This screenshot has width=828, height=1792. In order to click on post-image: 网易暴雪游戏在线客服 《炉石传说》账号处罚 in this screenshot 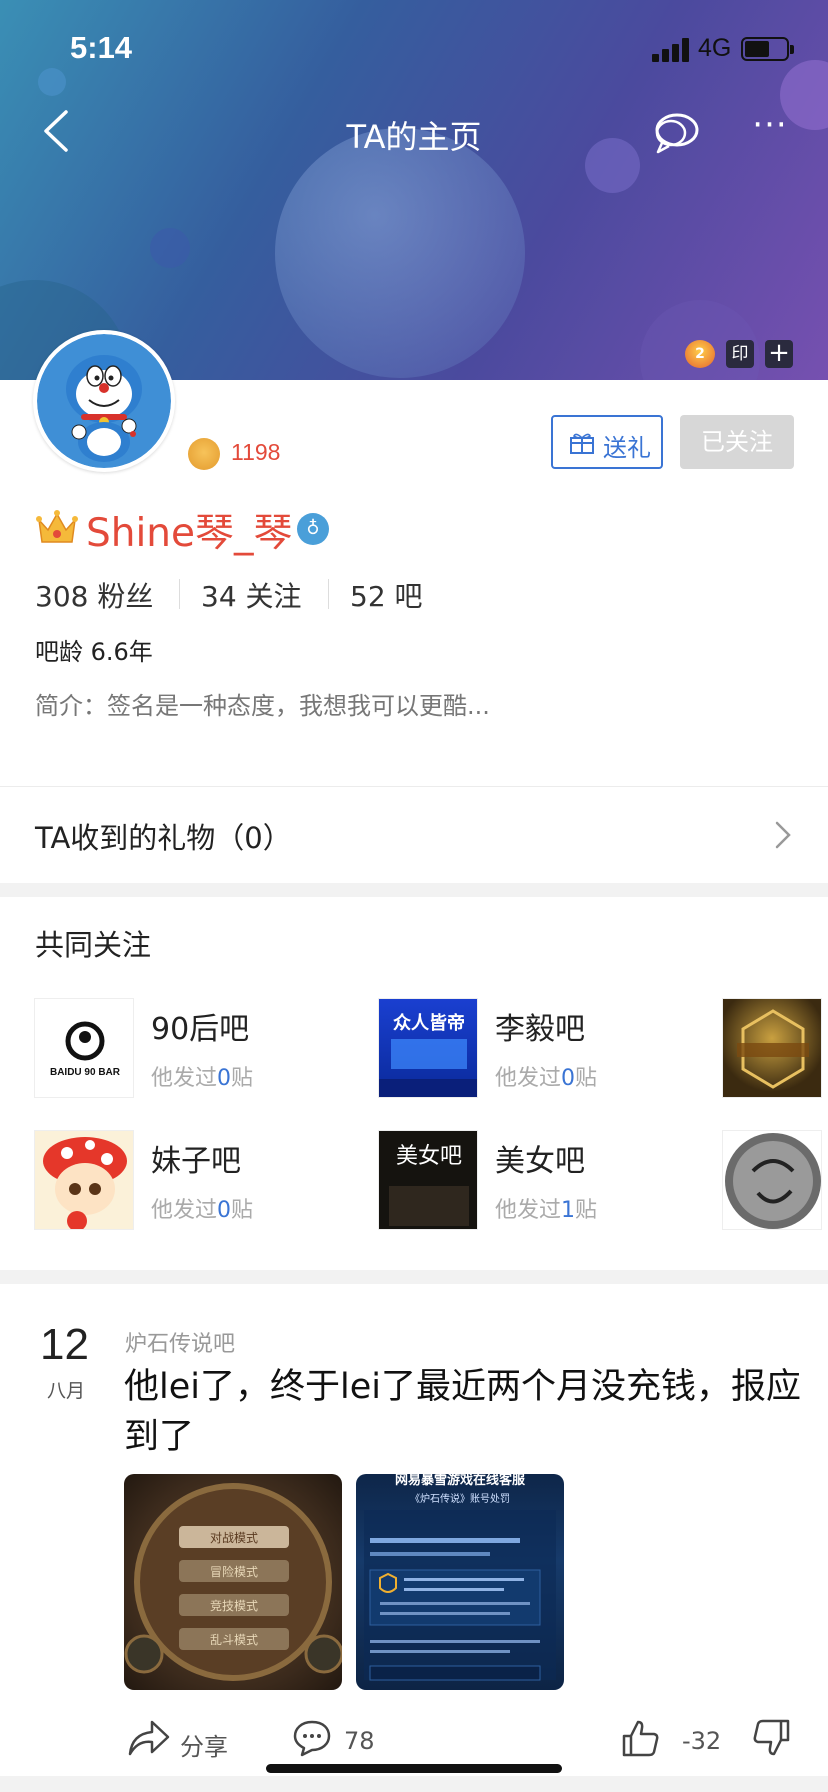, I will do `click(460, 1582)`.